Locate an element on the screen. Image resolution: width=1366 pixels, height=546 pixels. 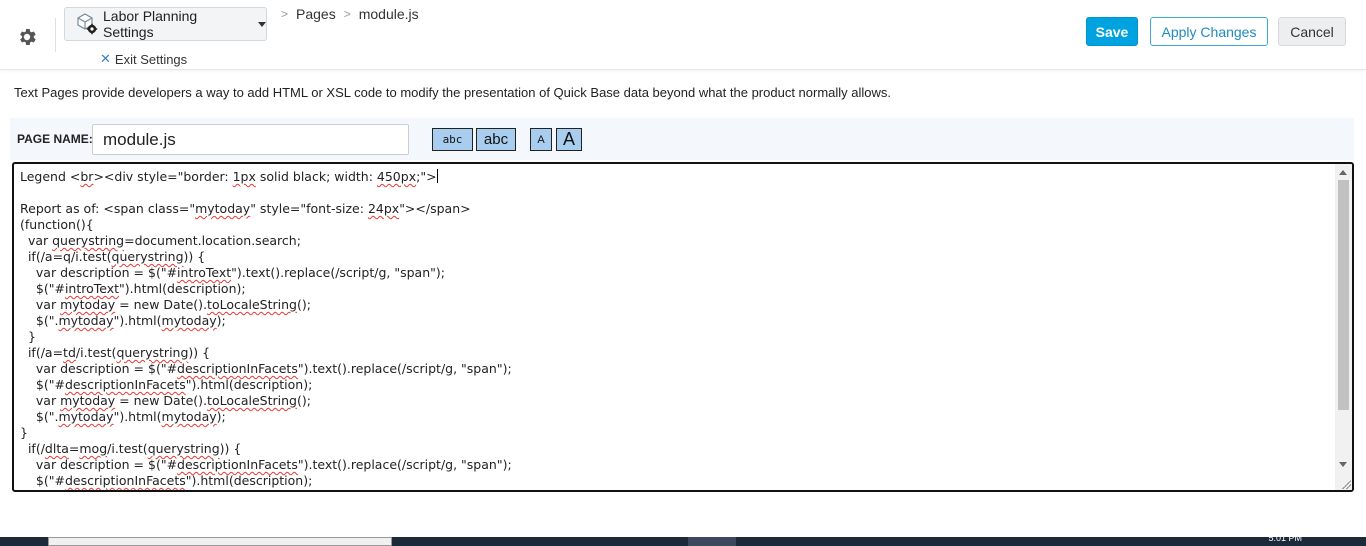
app-selector: Labor Planning Settings is located at coordinates (165, 24).